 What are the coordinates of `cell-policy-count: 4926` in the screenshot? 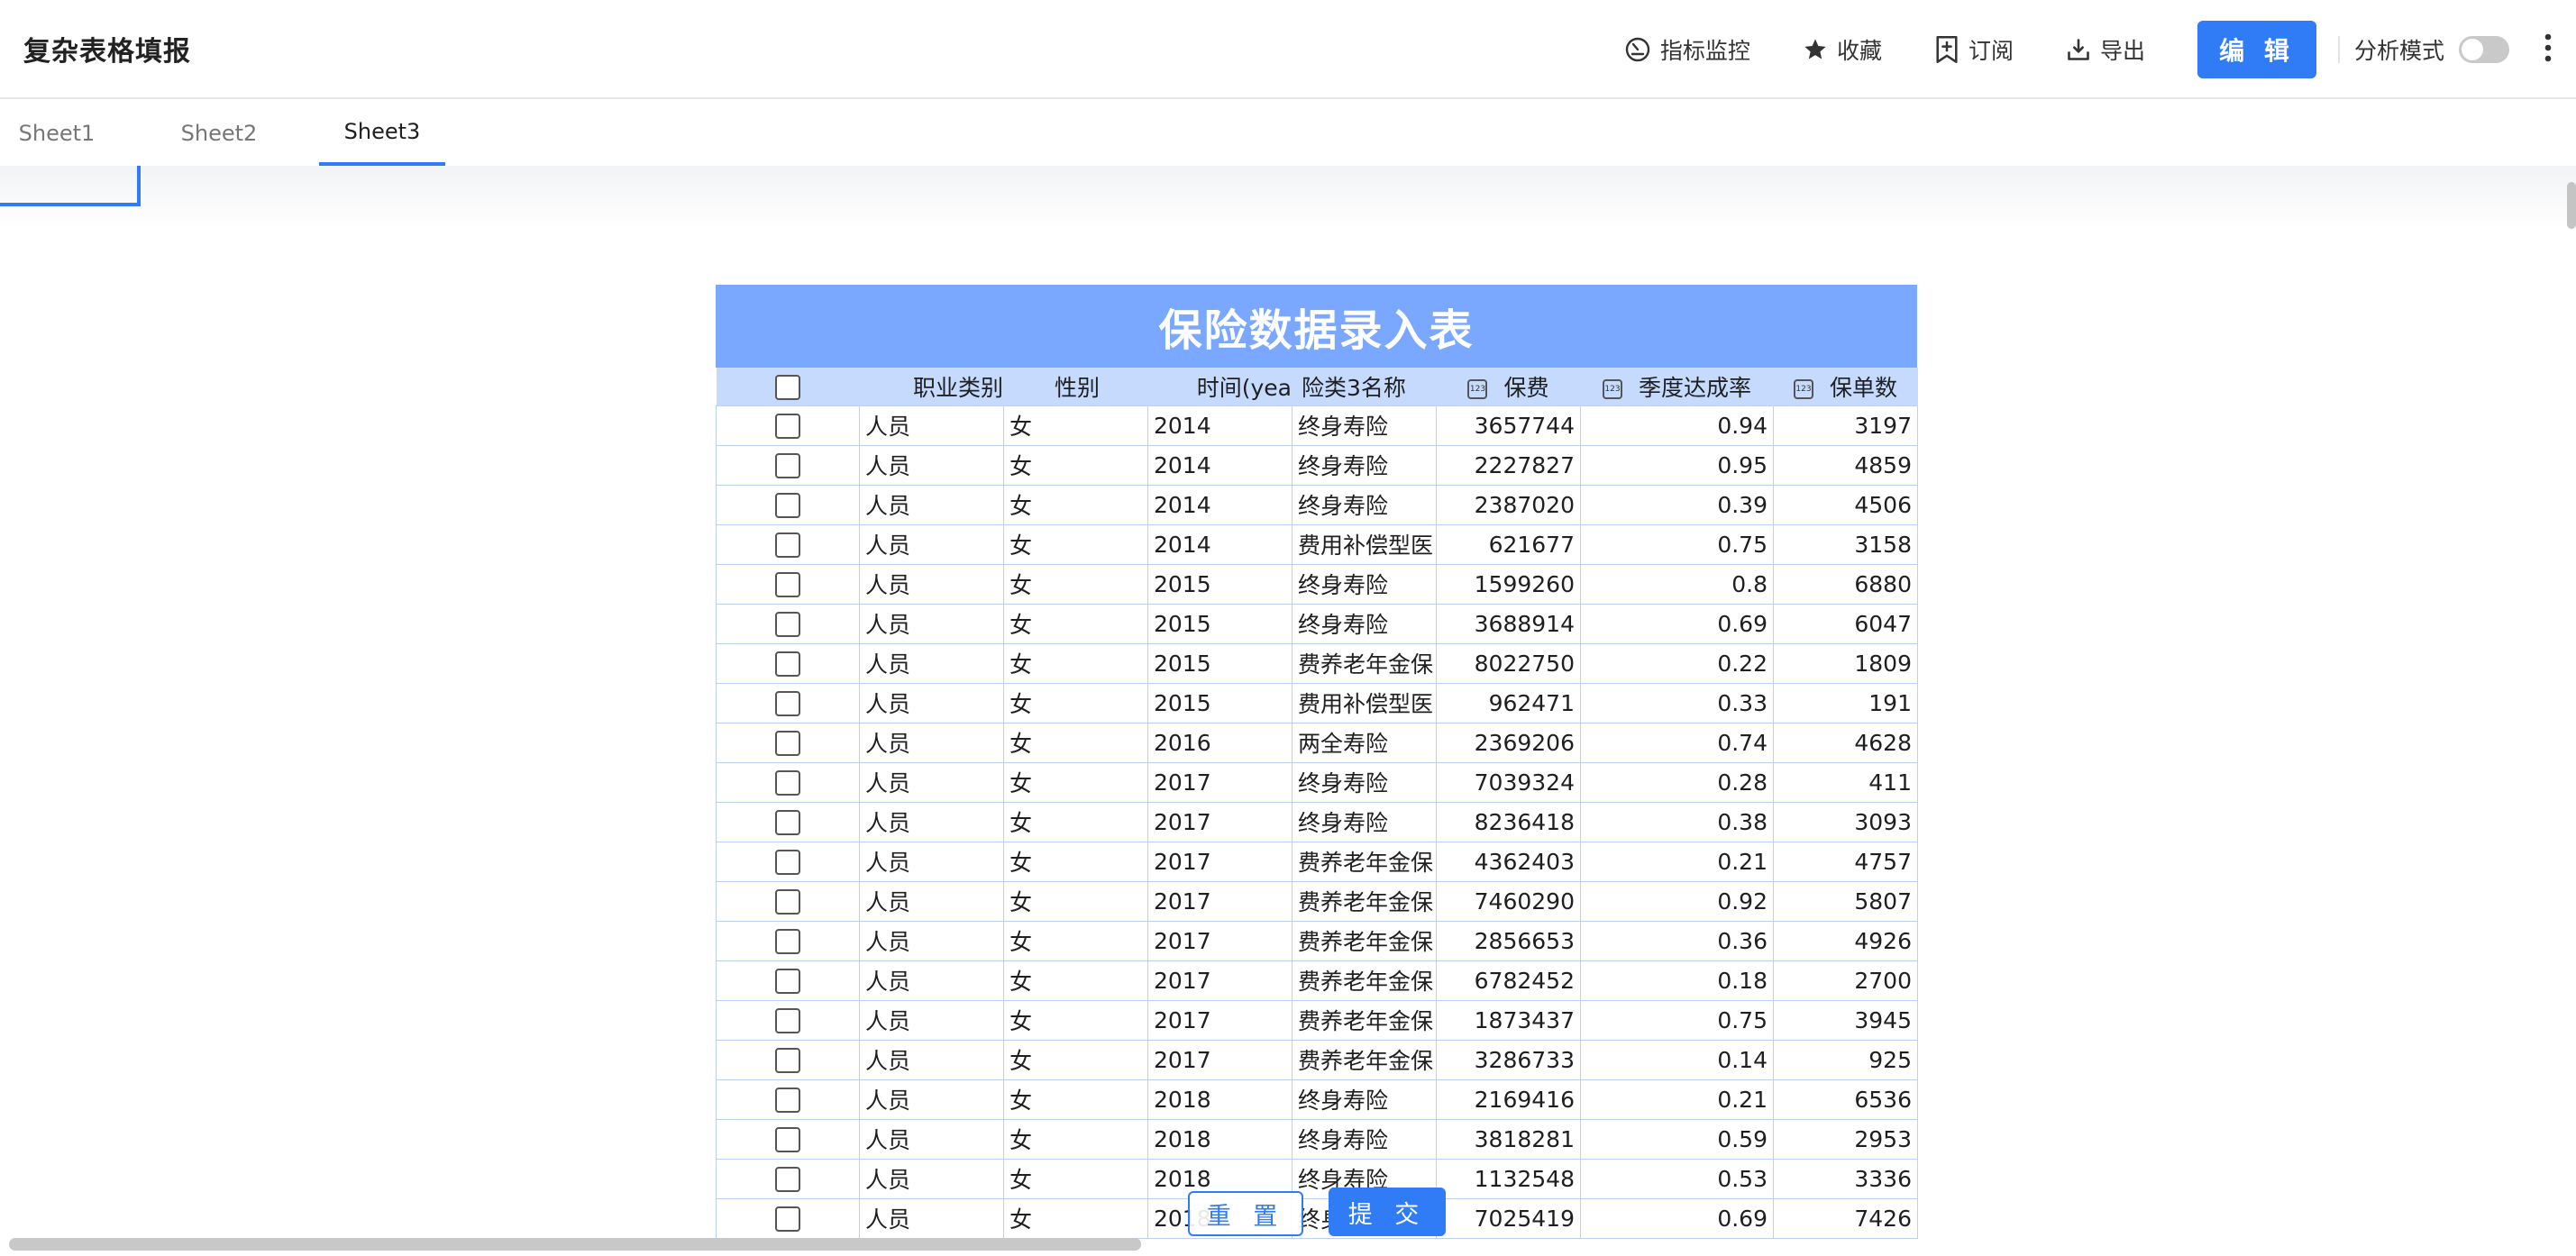 It's located at (1845, 940).